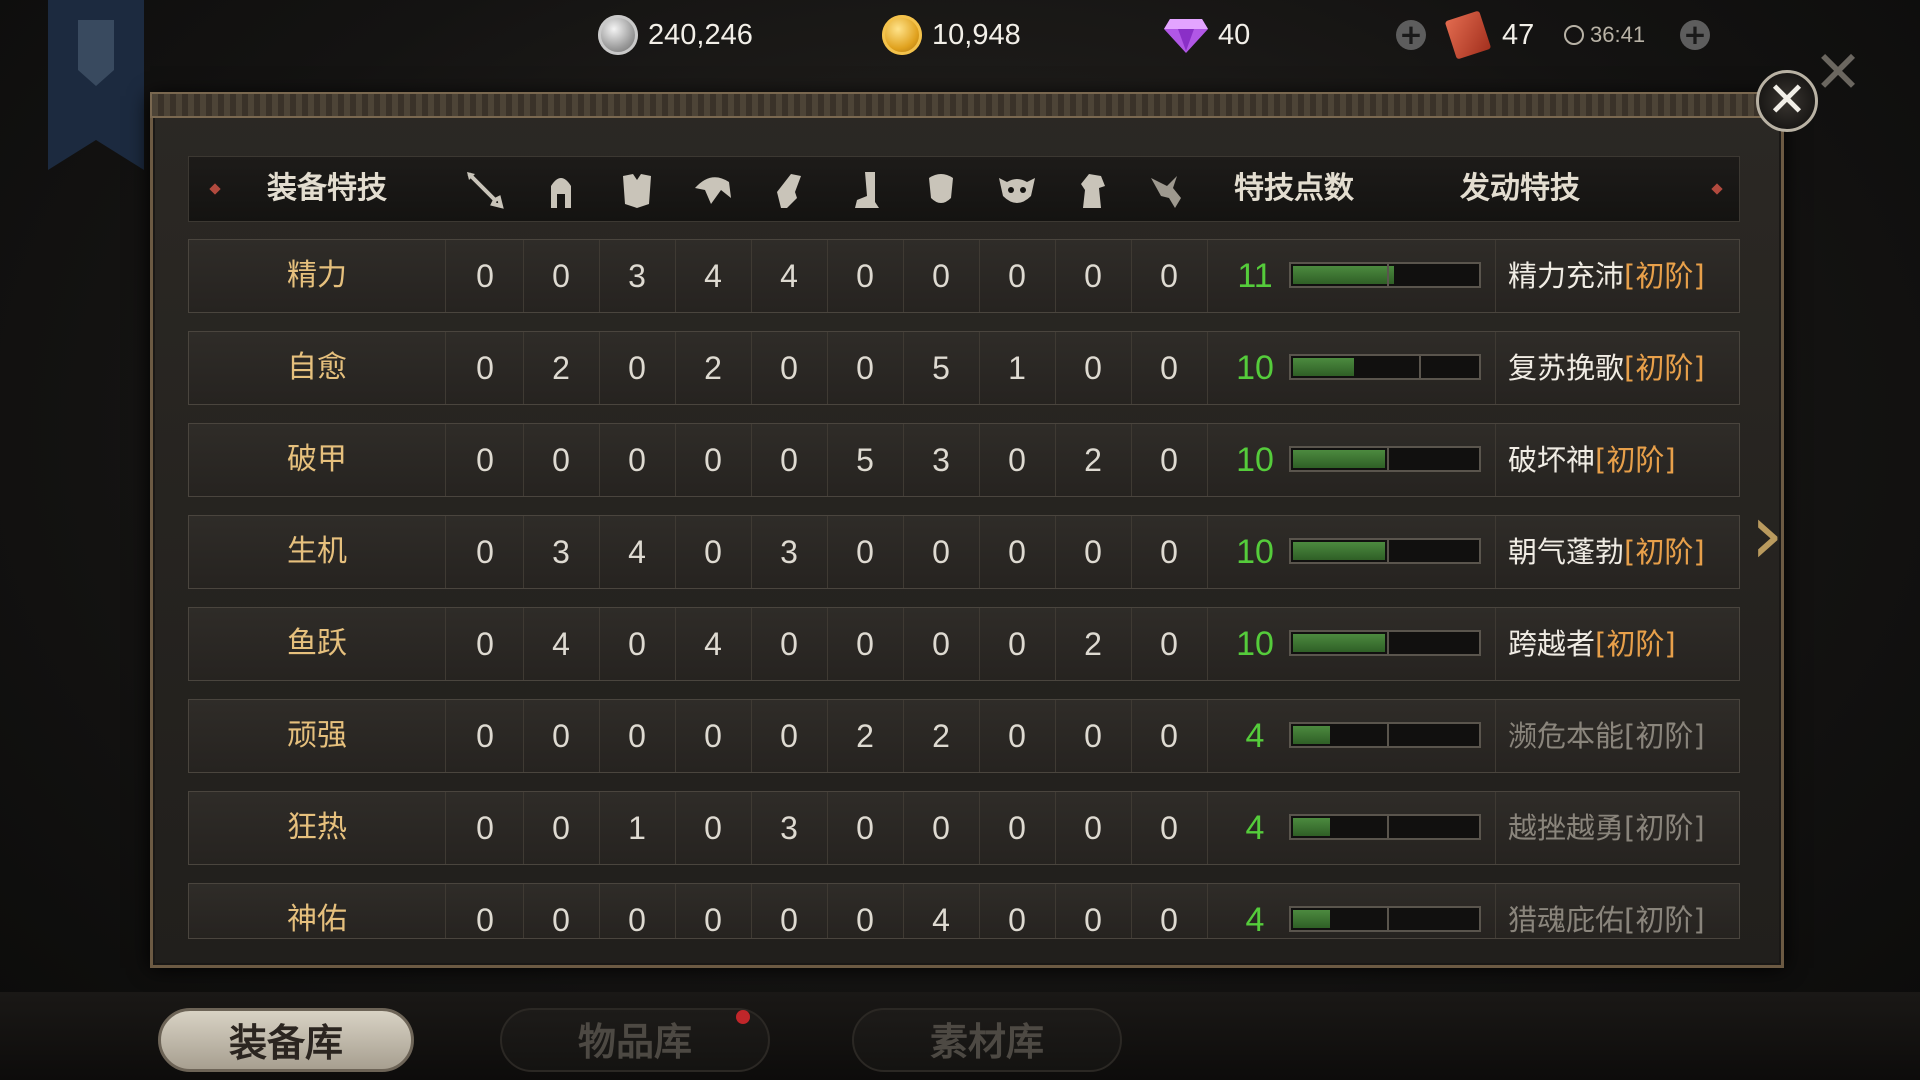 This screenshot has height=1080, width=1920. I want to click on skill-category-name: 狂热, so click(317, 828).